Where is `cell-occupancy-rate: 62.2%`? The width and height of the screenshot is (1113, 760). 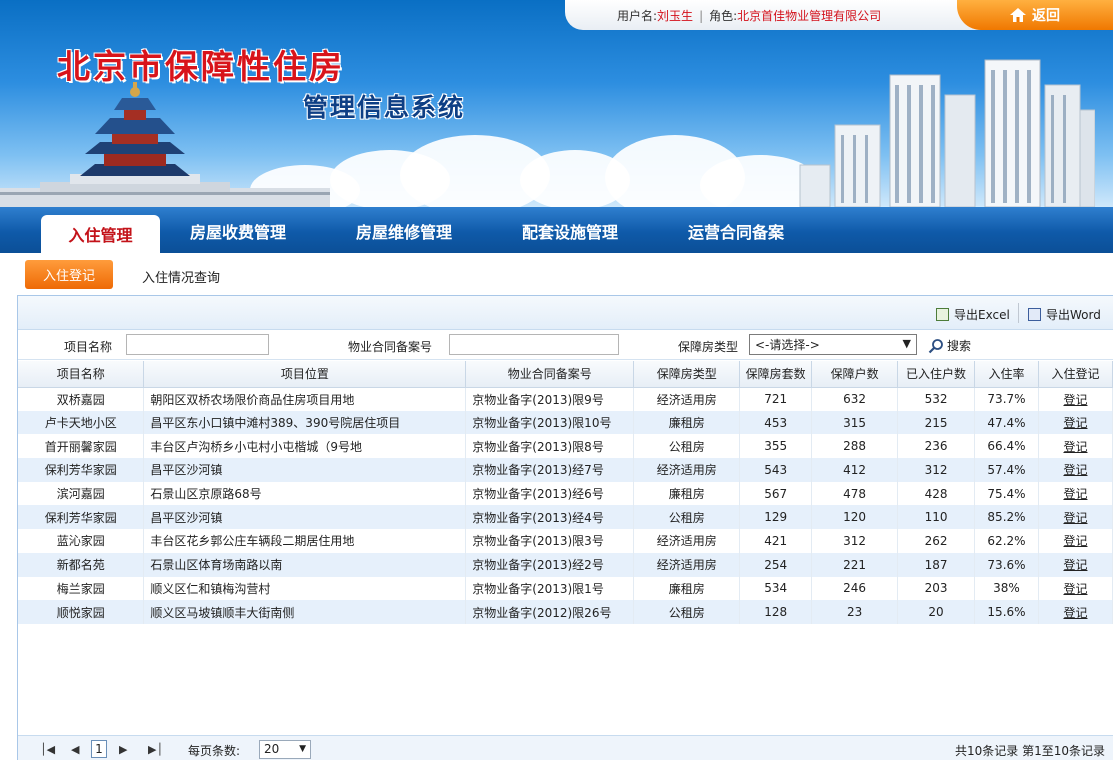
cell-occupancy-rate: 62.2% is located at coordinates (1006, 541).